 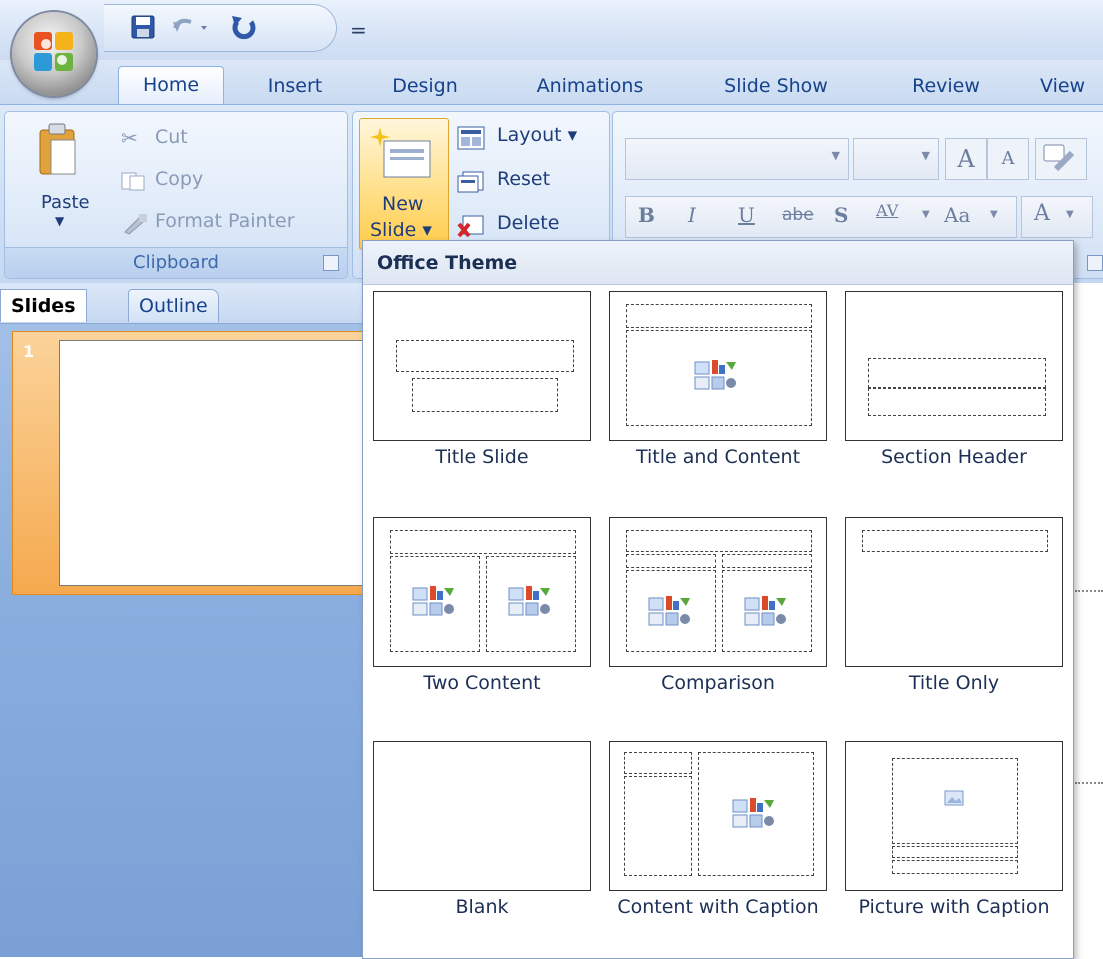 I want to click on font-name-dropdown-arrow: ▼, so click(x=836, y=155).